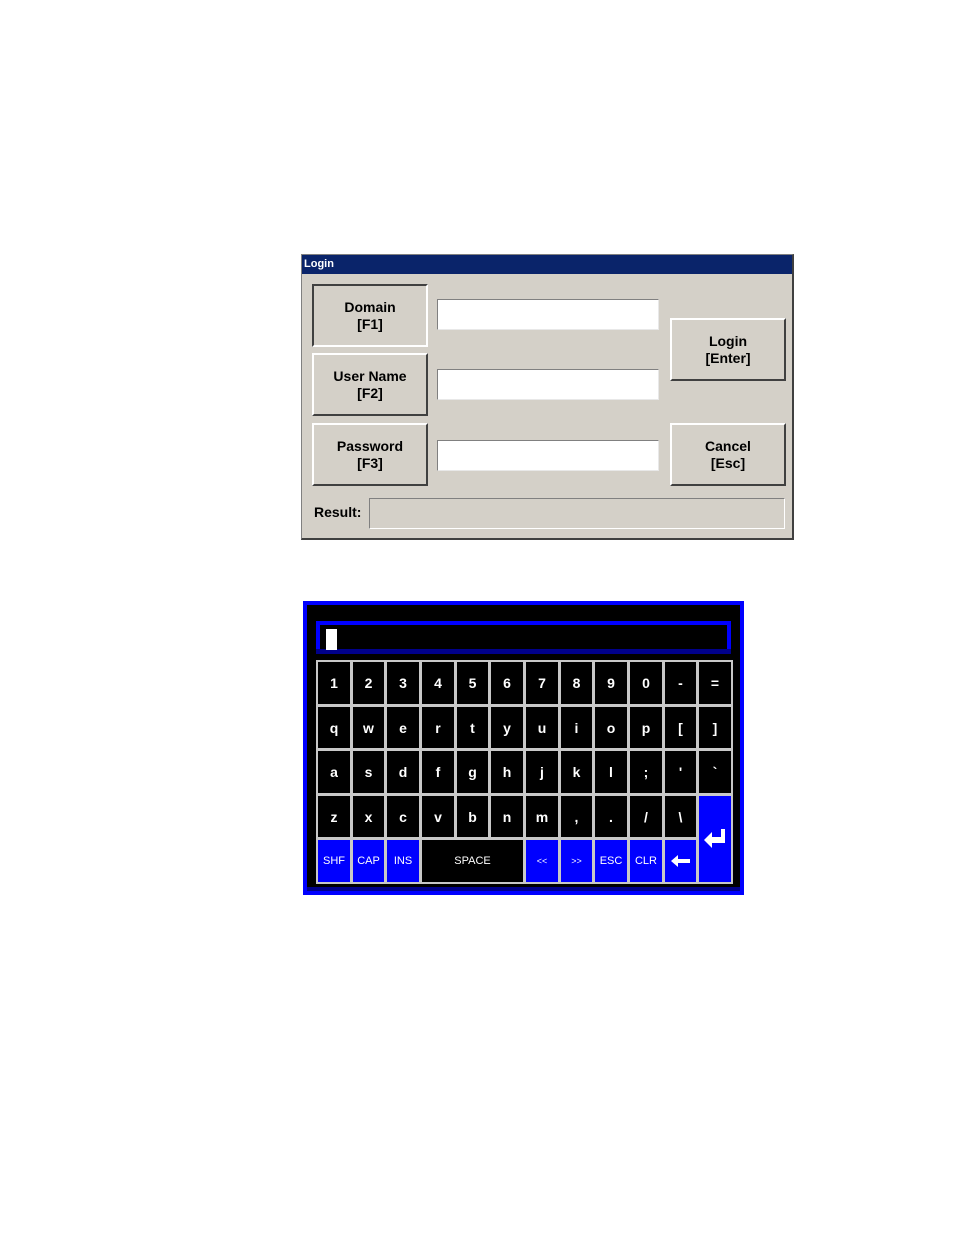  Describe the element at coordinates (548, 314) in the screenshot. I see `domain-input` at that location.